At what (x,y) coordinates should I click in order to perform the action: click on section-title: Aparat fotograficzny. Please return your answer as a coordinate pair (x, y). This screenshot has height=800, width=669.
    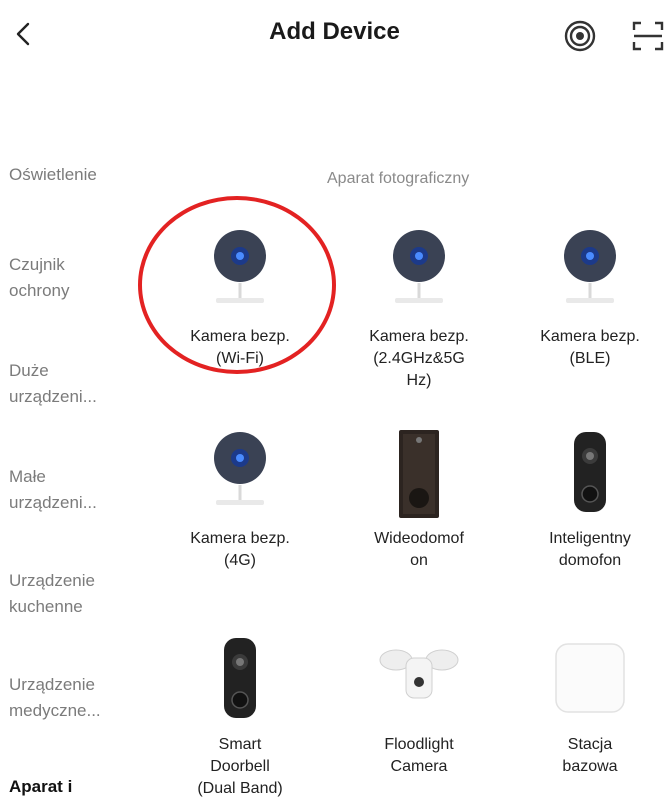
    Looking at the image, I should click on (398, 178).